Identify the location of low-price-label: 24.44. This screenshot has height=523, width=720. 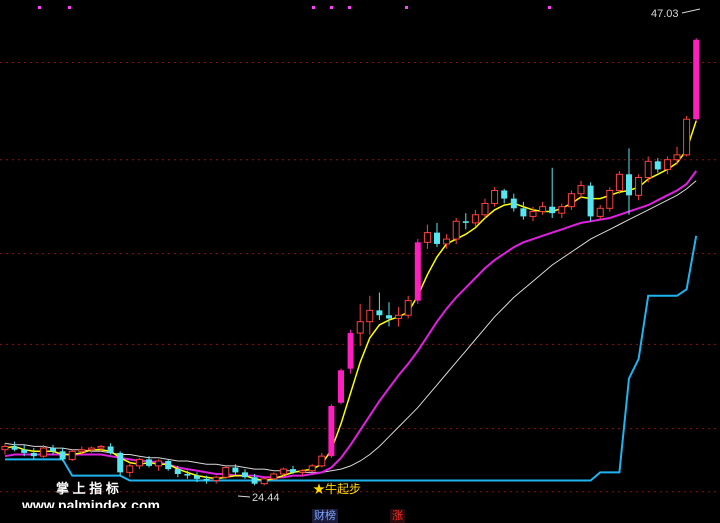
(266, 498).